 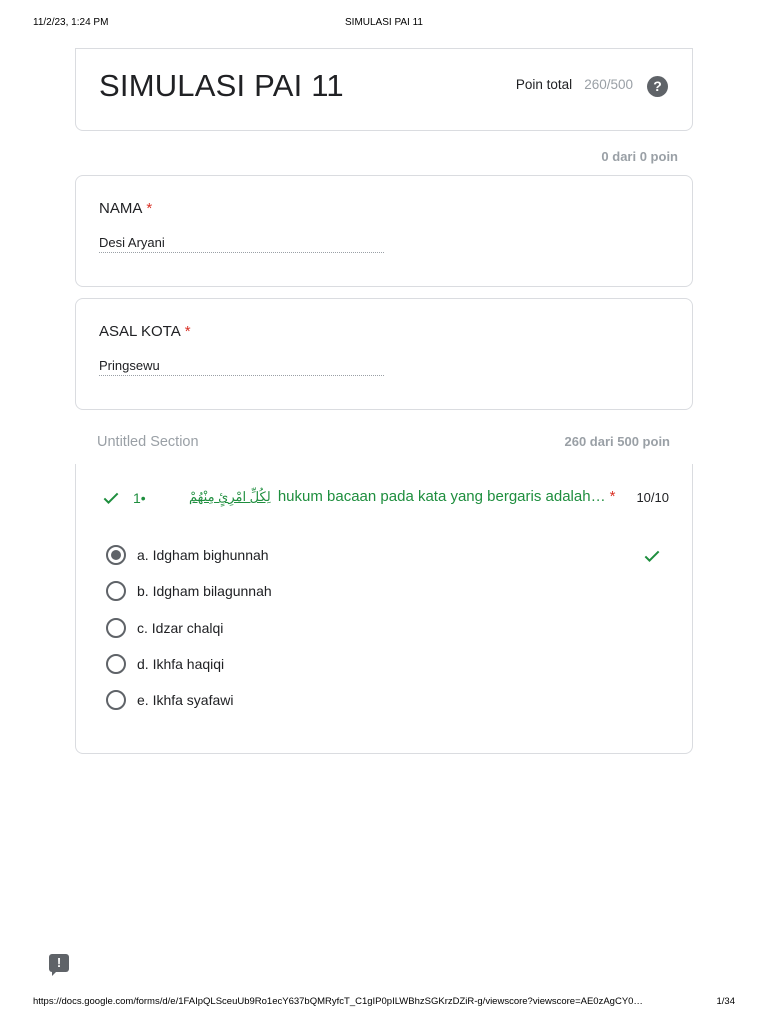 I want to click on field-label: NAMA *, so click(x=125, y=208).